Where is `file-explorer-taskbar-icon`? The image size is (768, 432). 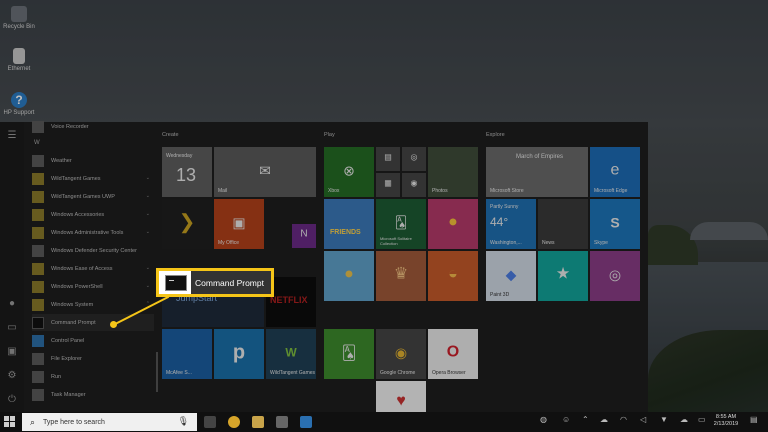 file-explorer-taskbar-icon is located at coordinates (258, 422).